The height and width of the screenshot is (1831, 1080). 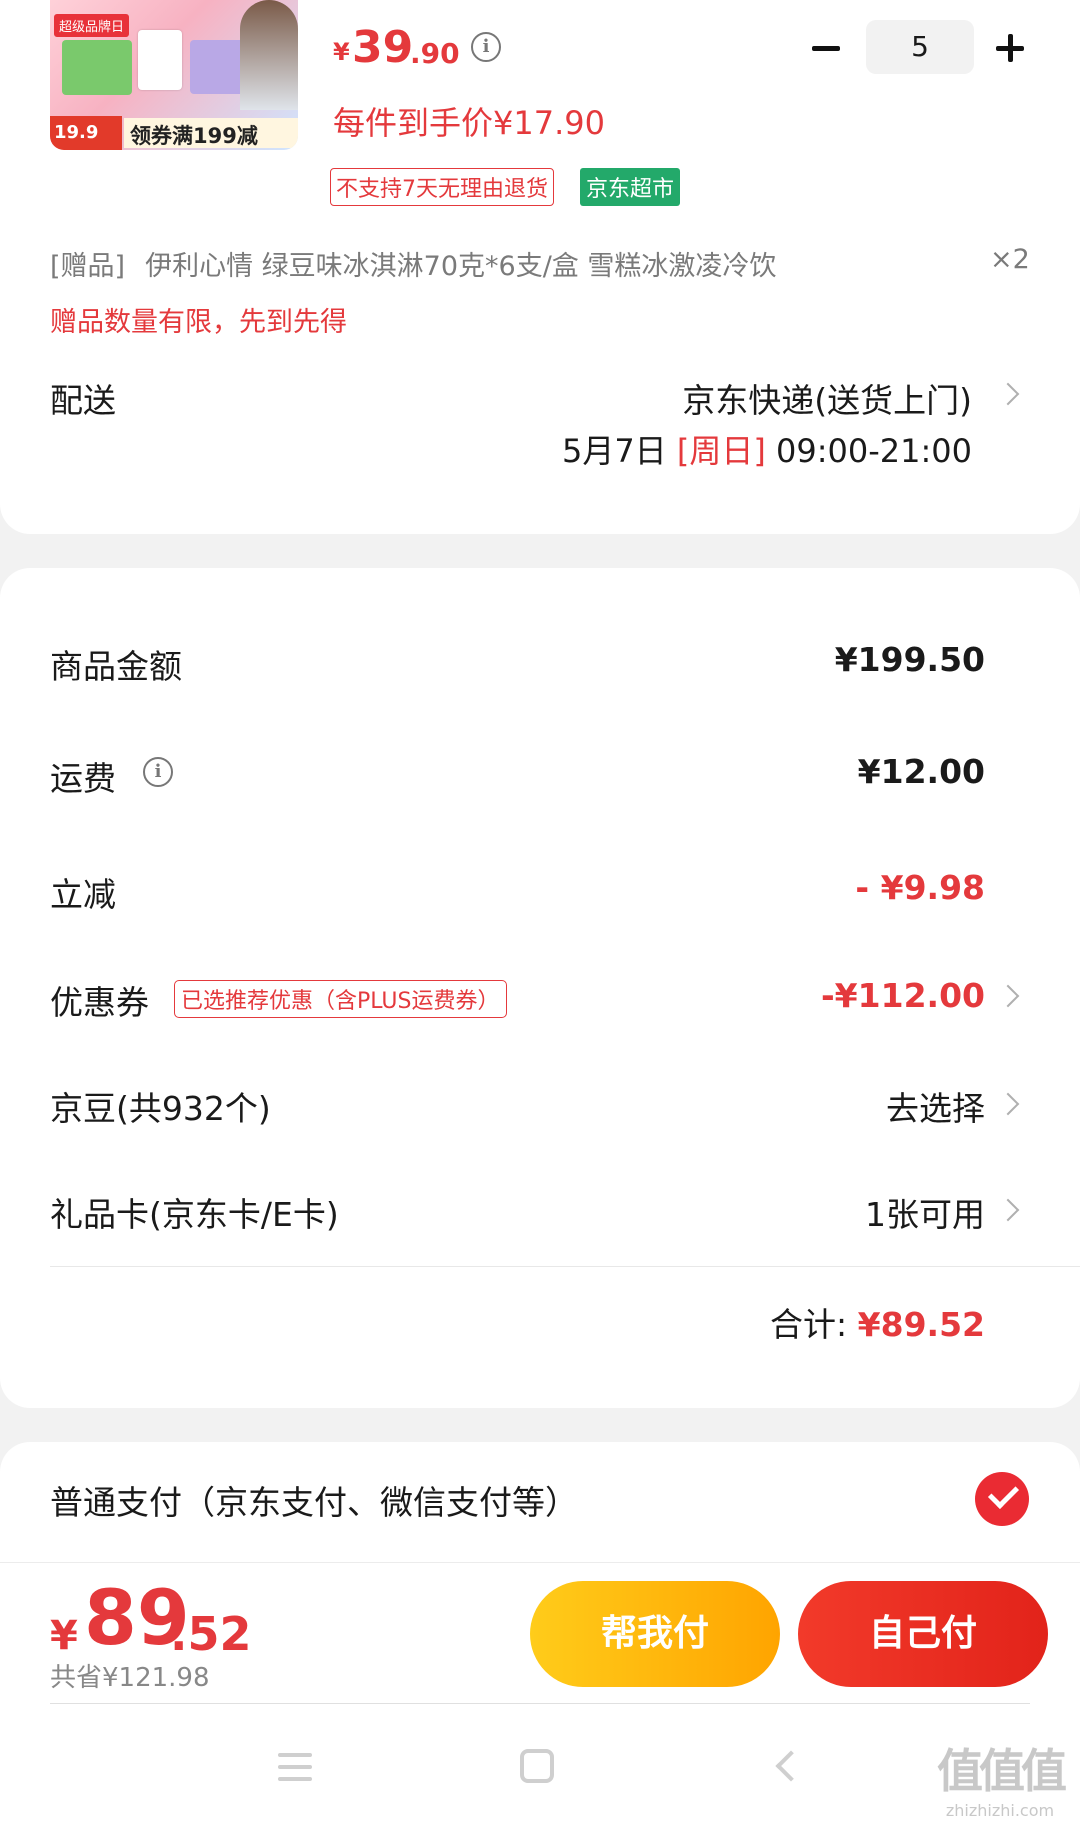 What do you see at coordinates (83, 400) in the screenshot?
I see `shipping-label: 配送` at bounding box center [83, 400].